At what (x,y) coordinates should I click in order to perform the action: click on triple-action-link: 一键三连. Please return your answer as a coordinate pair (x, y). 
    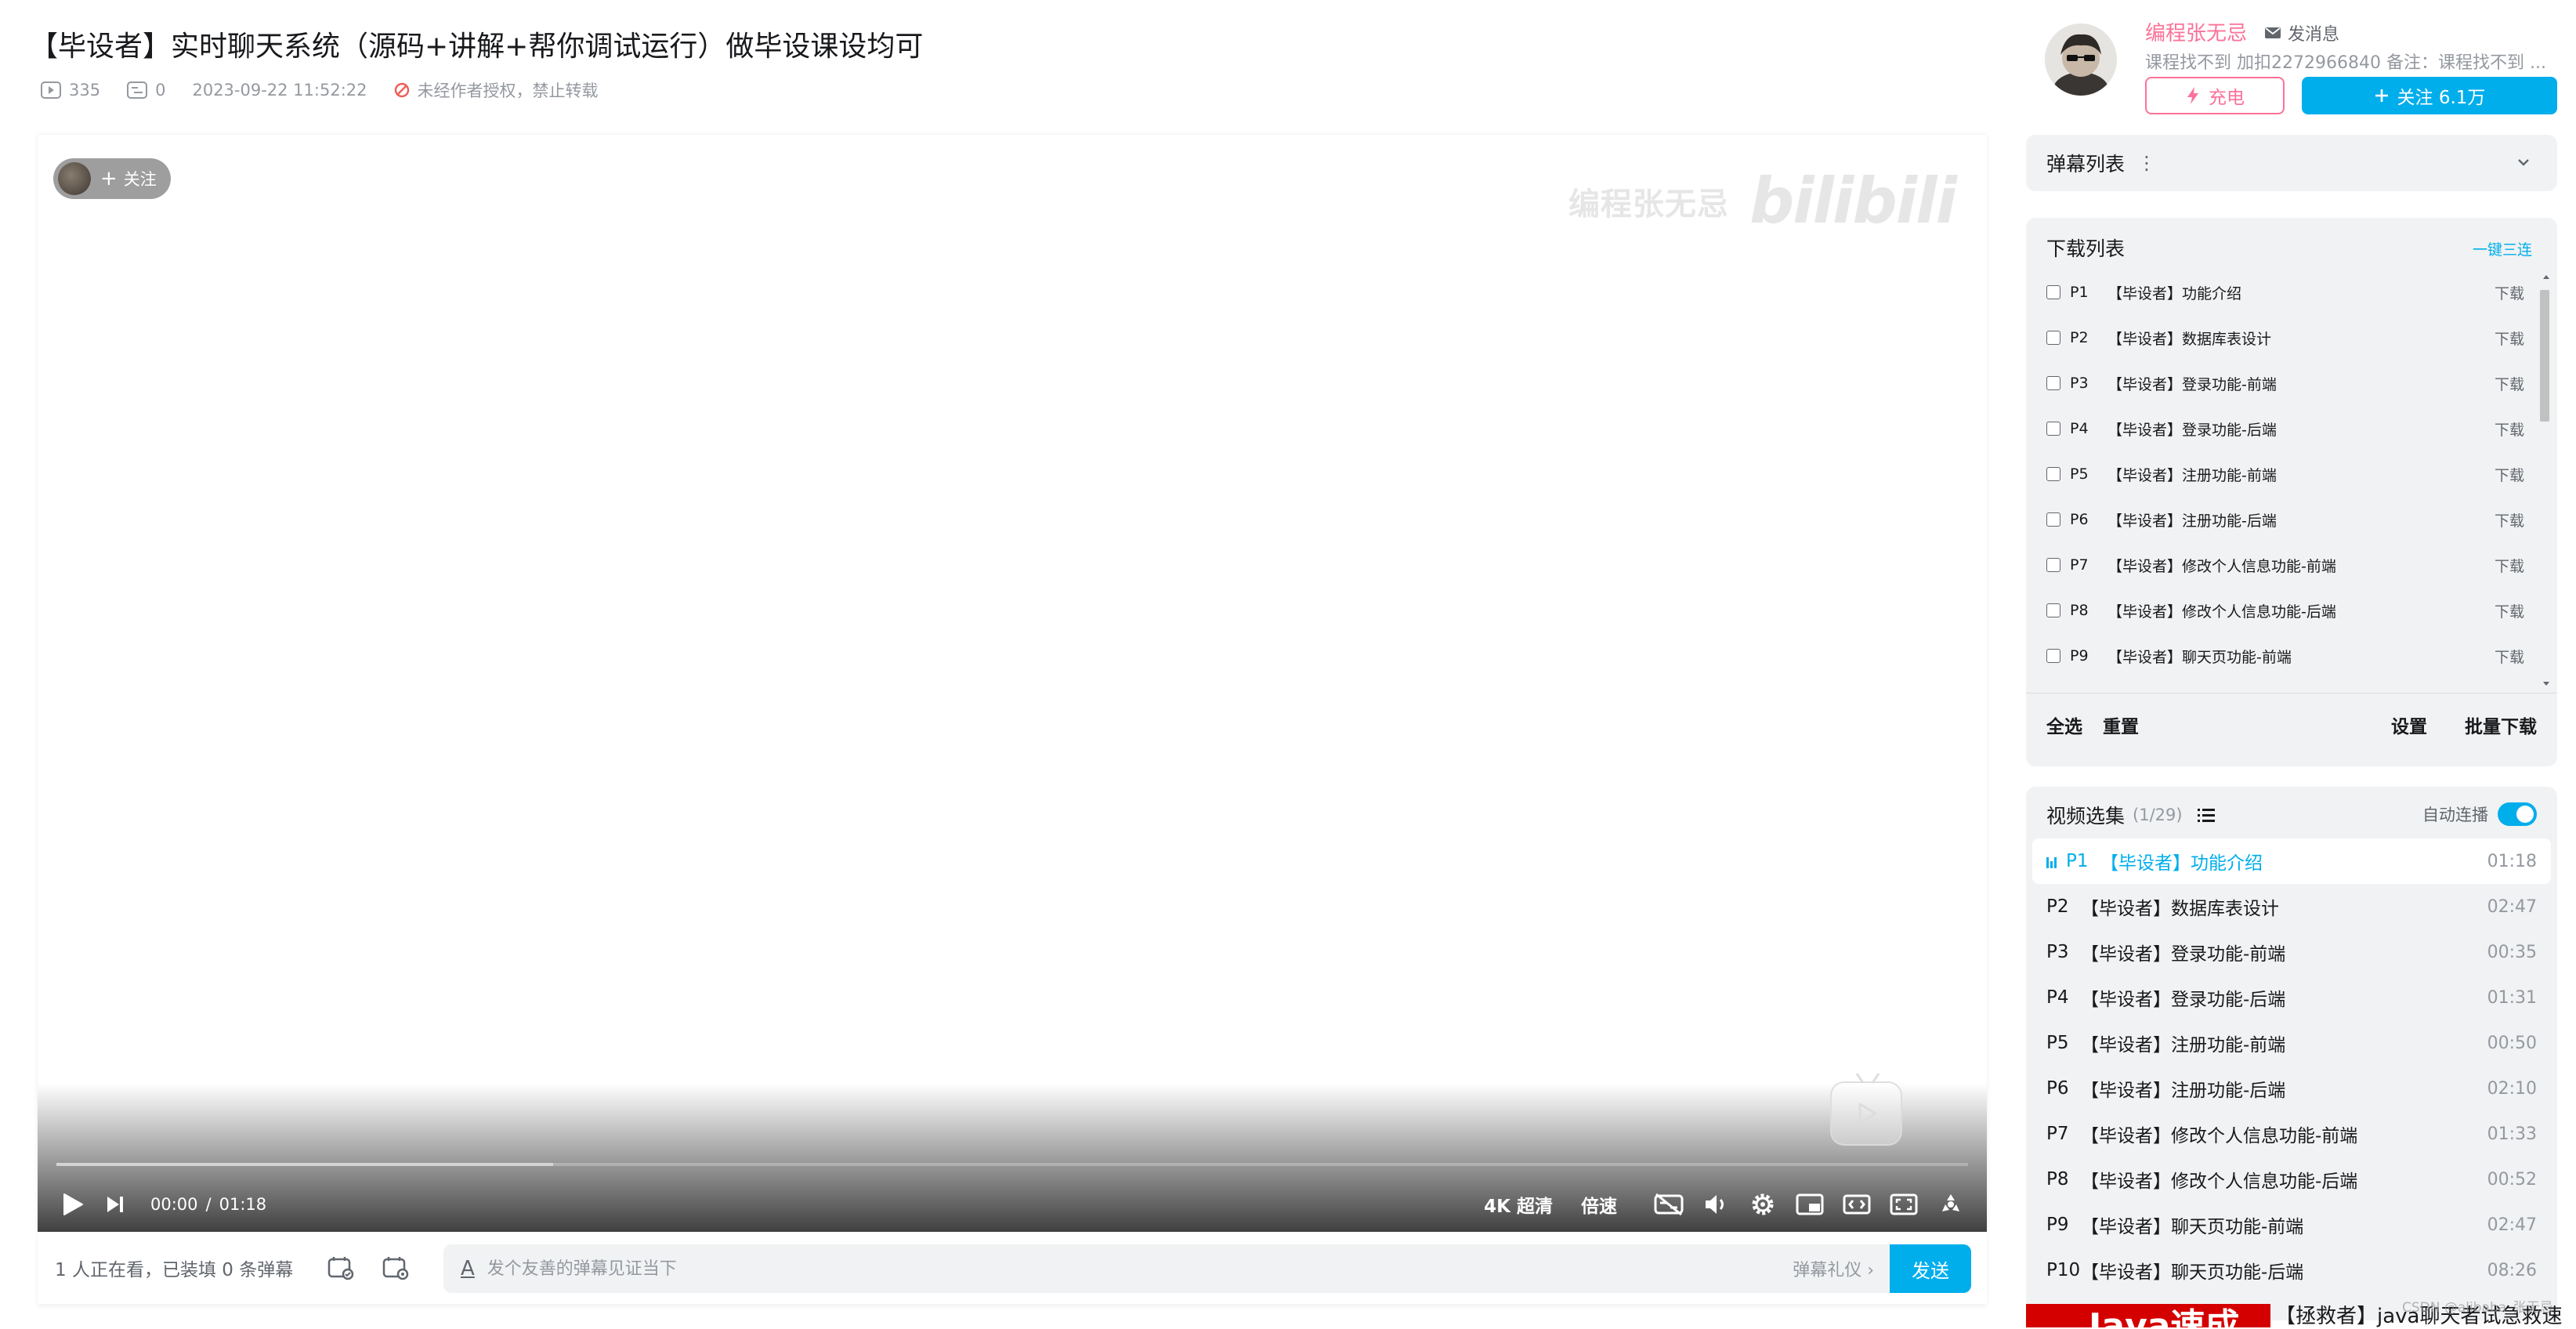
    Looking at the image, I should click on (2502, 249).